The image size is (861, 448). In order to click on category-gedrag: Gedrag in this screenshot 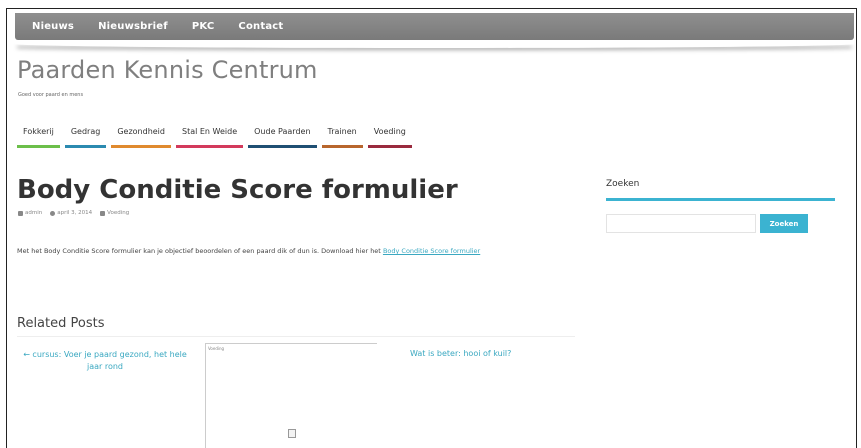, I will do `click(85, 137)`.